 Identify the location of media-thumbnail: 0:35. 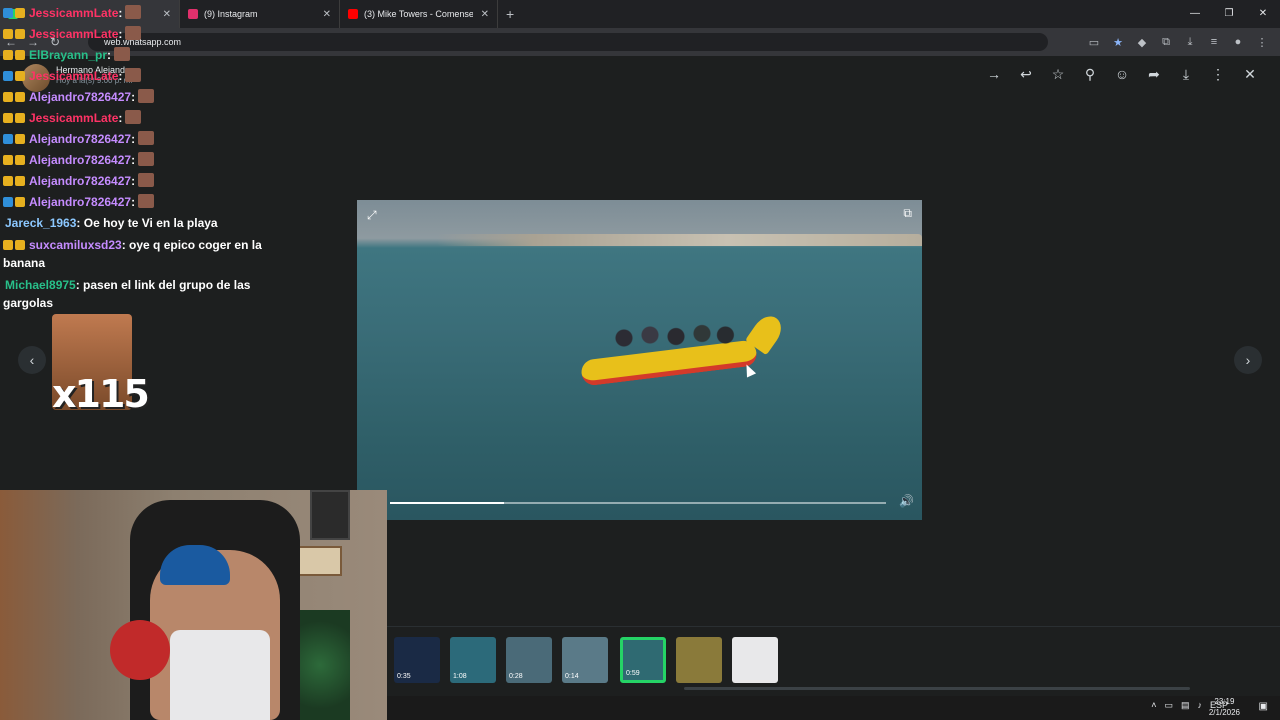
(417, 660).